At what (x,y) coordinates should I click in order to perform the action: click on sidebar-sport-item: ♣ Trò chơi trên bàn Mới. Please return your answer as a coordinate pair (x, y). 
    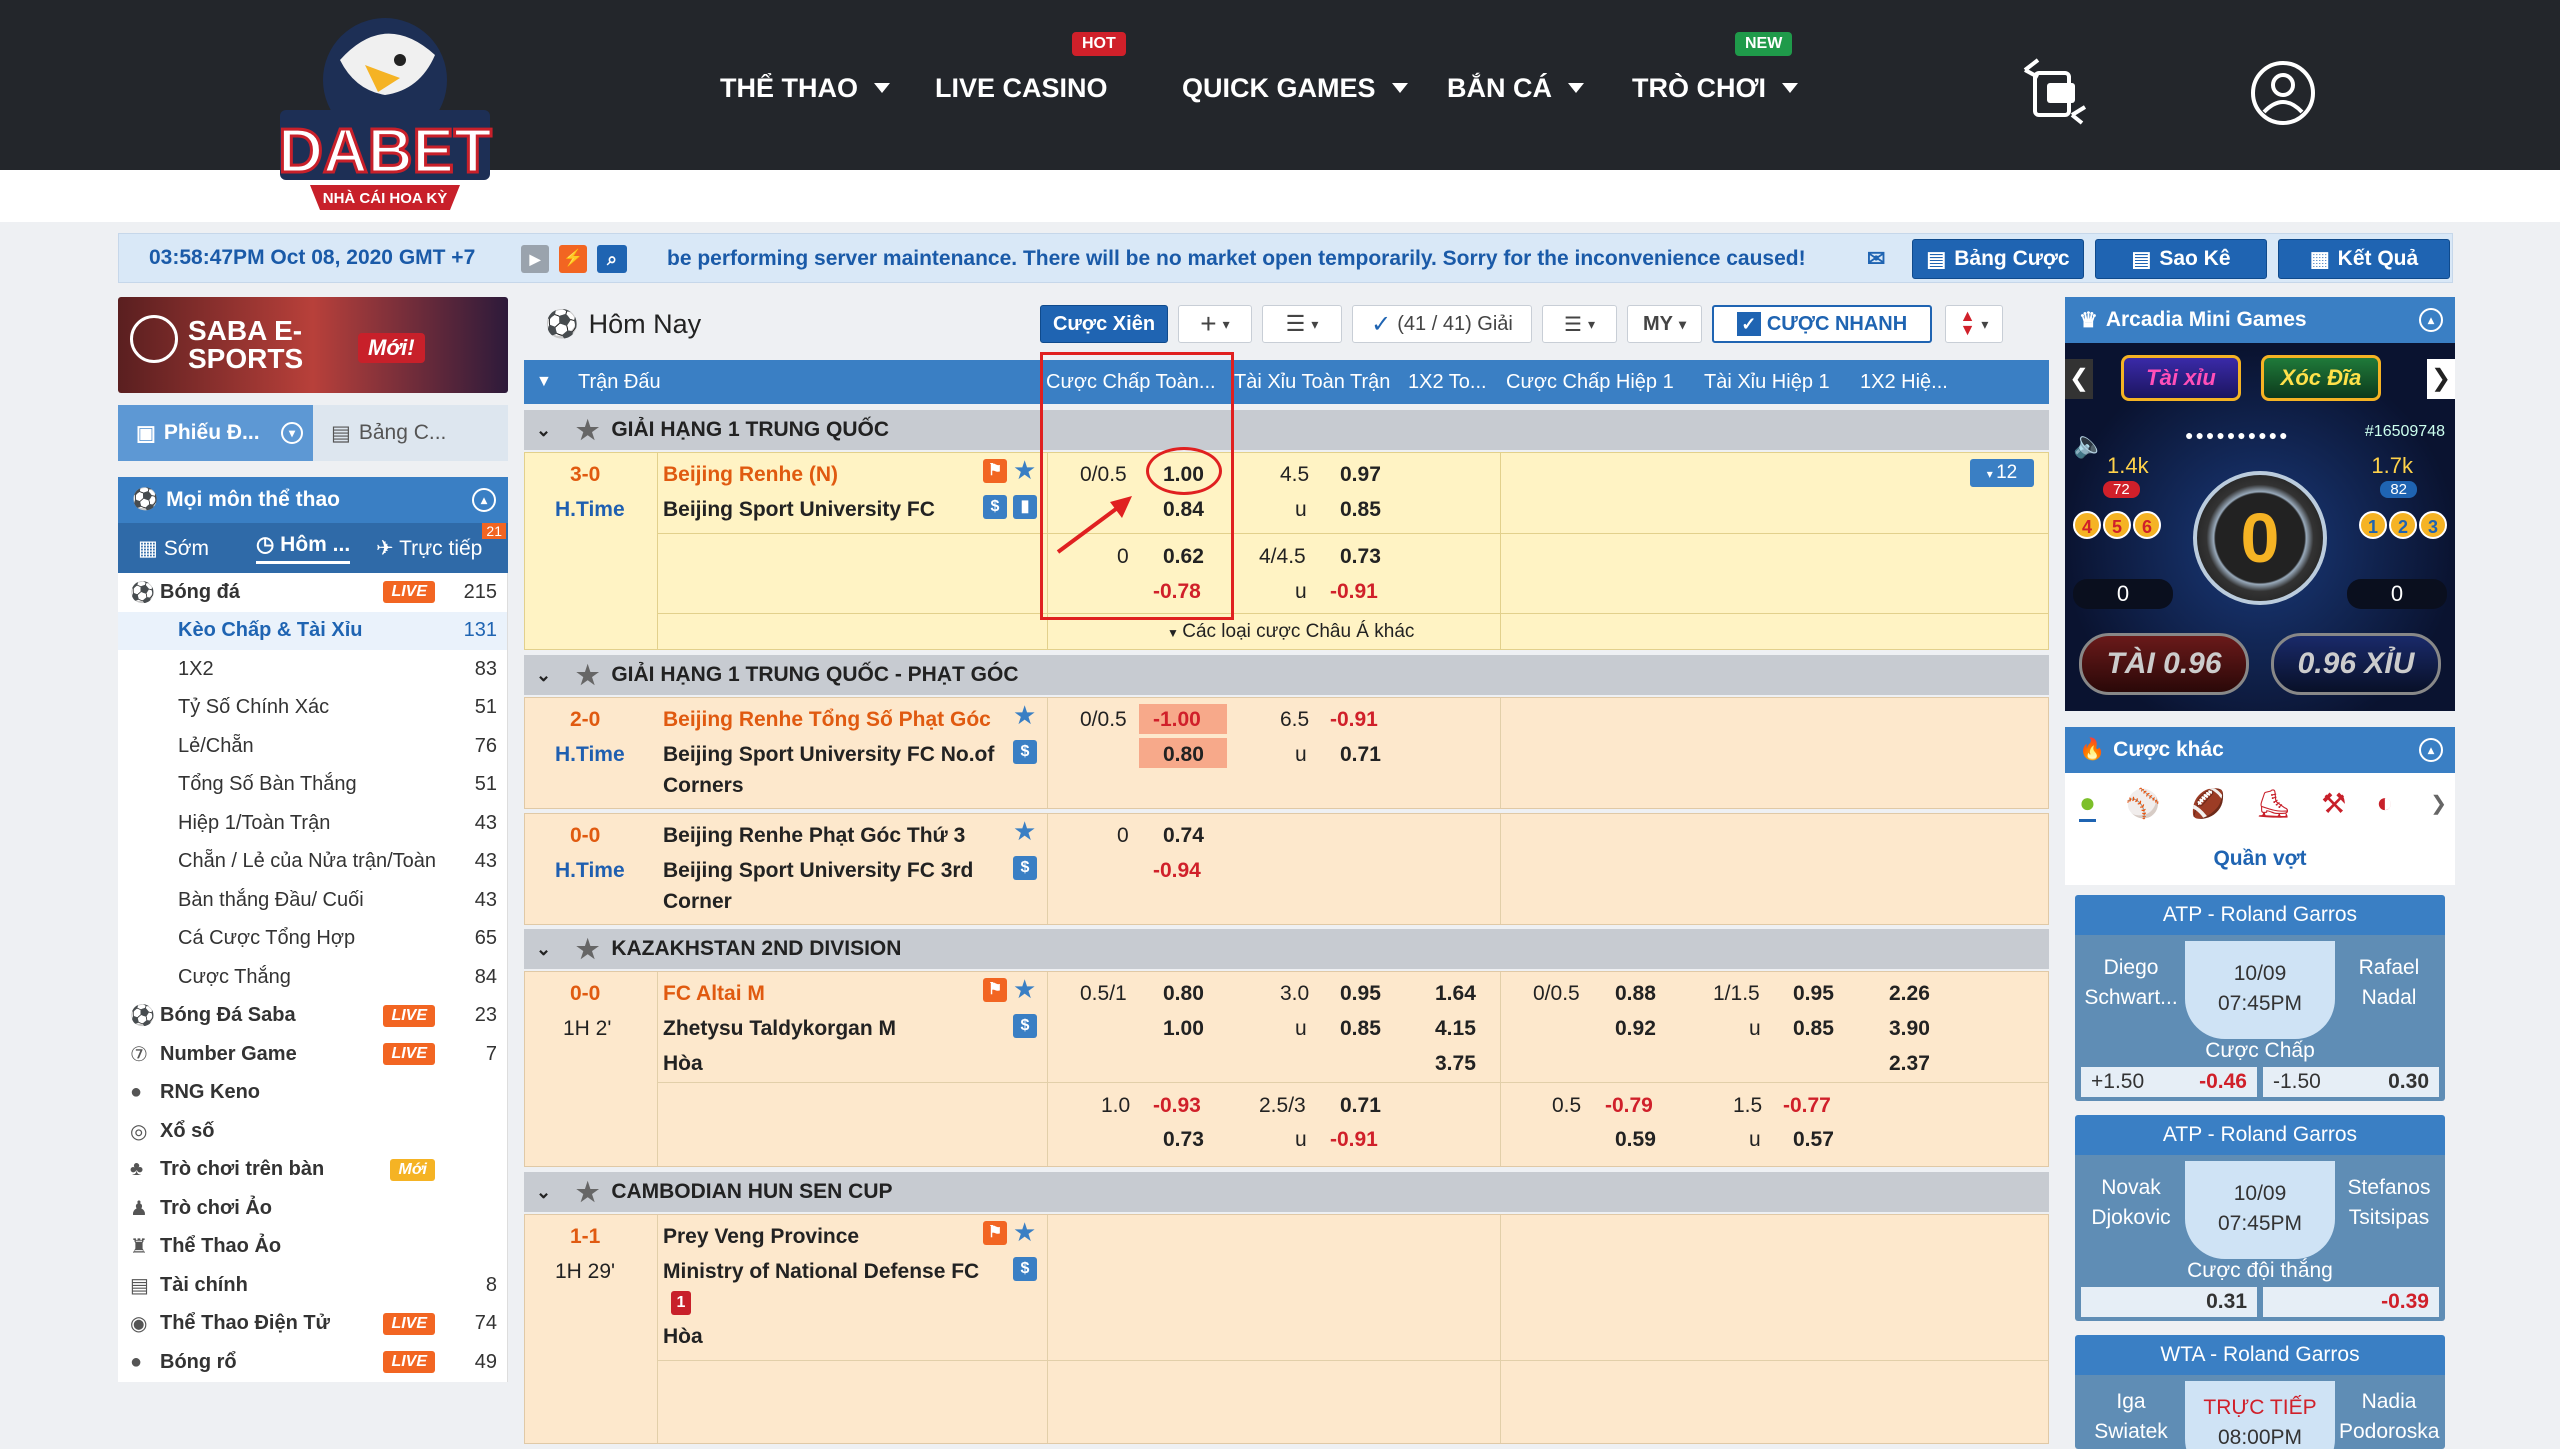
    Looking at the image, I should click on (312, 1169).